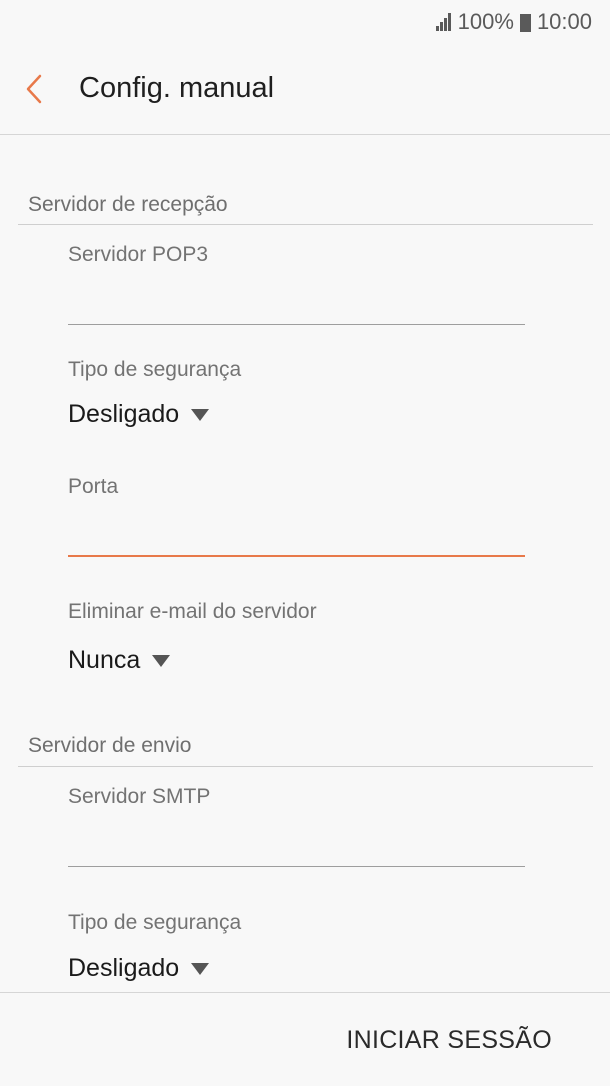  I want to click on battery-icon, so click(525, 23).